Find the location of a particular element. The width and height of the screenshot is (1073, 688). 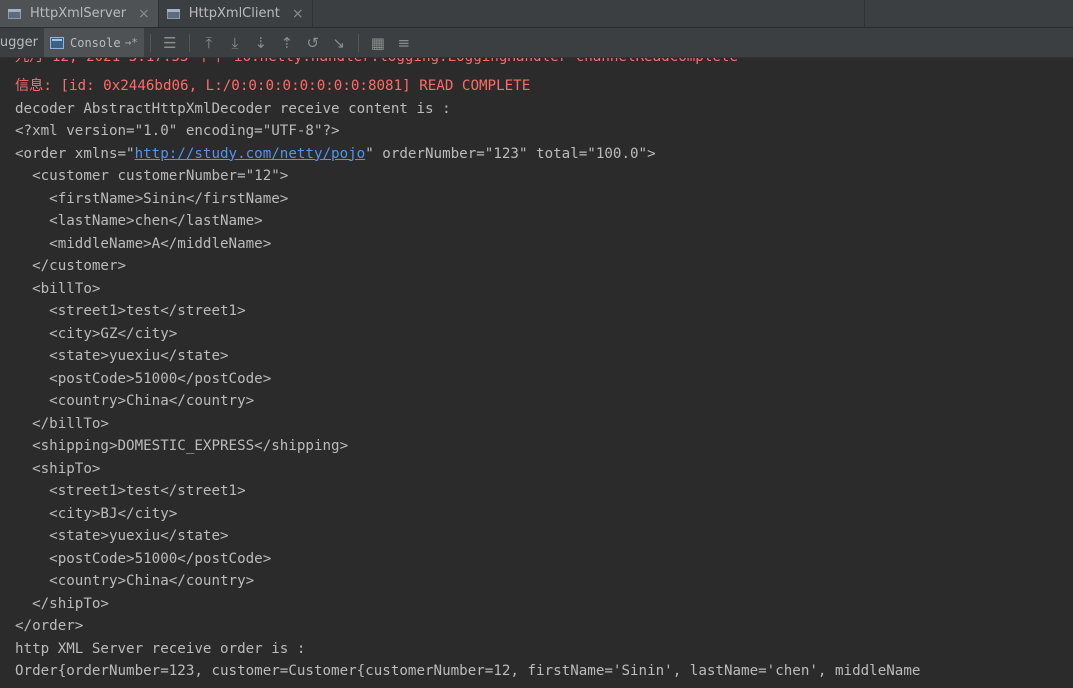

console-line: <customer customerNumber="12"> is located at coordinates (152, 176).